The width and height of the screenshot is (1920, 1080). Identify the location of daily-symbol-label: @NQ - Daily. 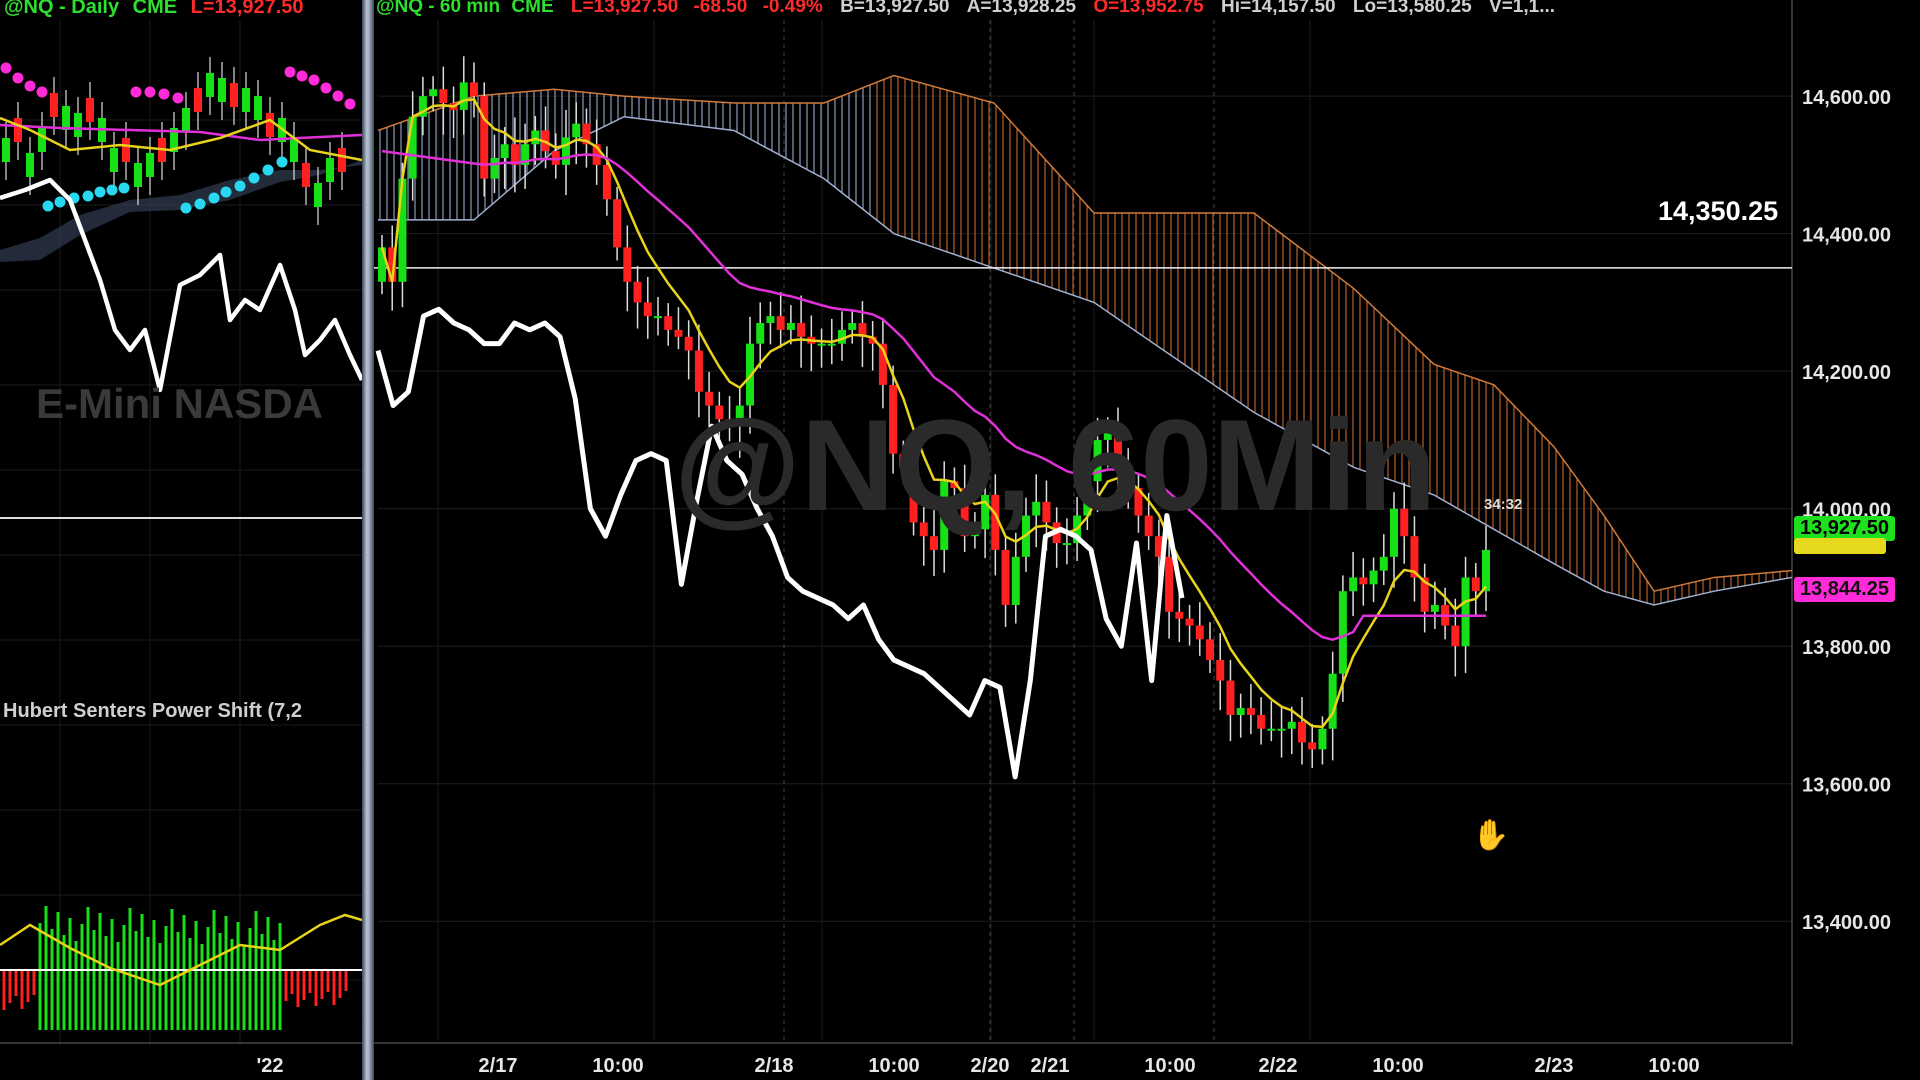
(62, 9).